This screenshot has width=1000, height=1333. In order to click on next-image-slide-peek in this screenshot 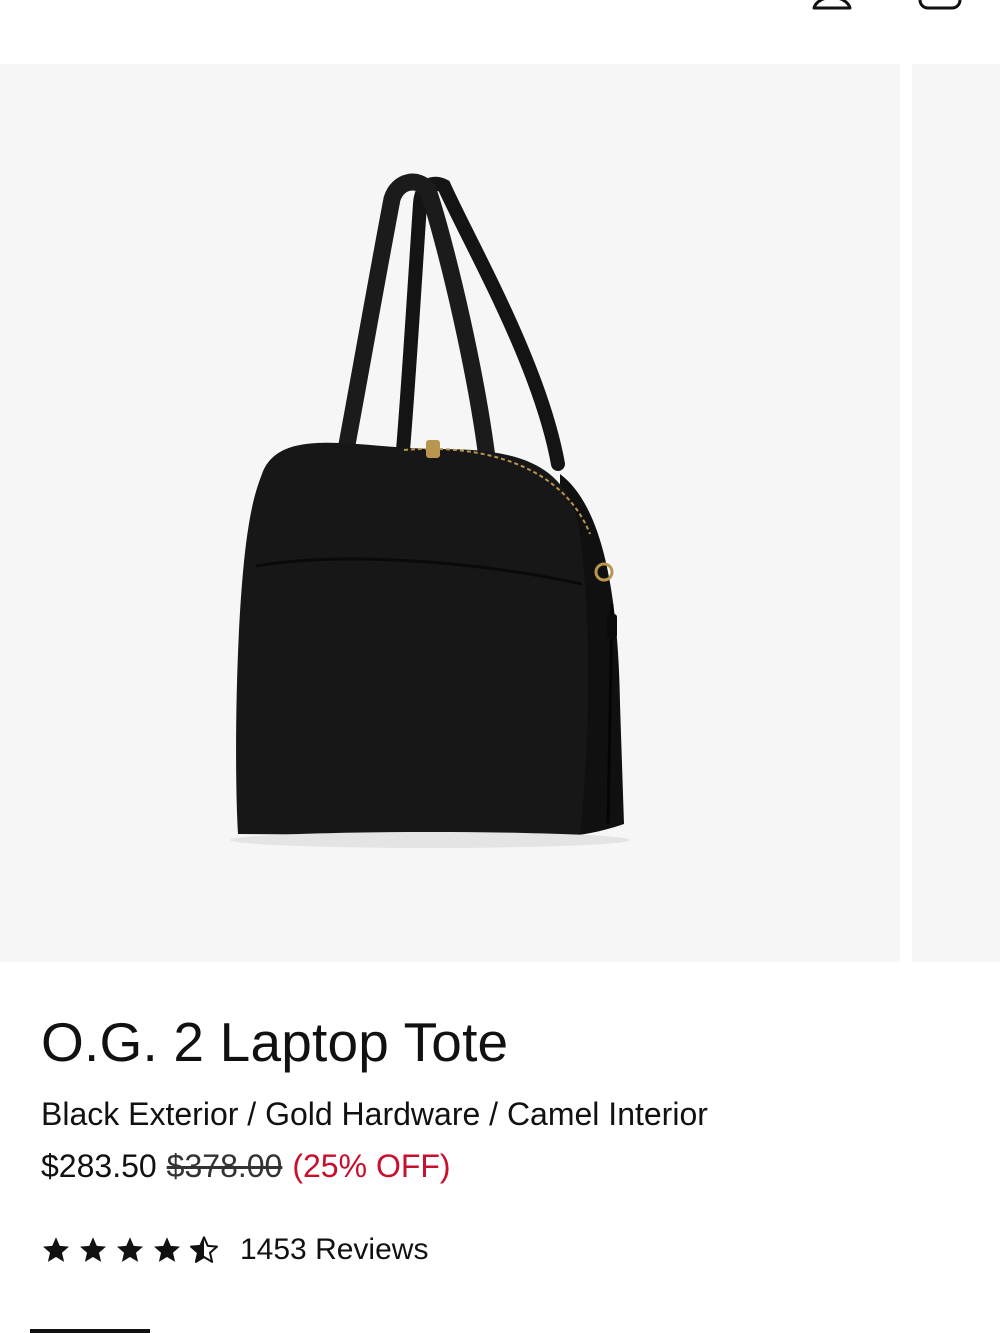, I will do `click(956, 513)`.